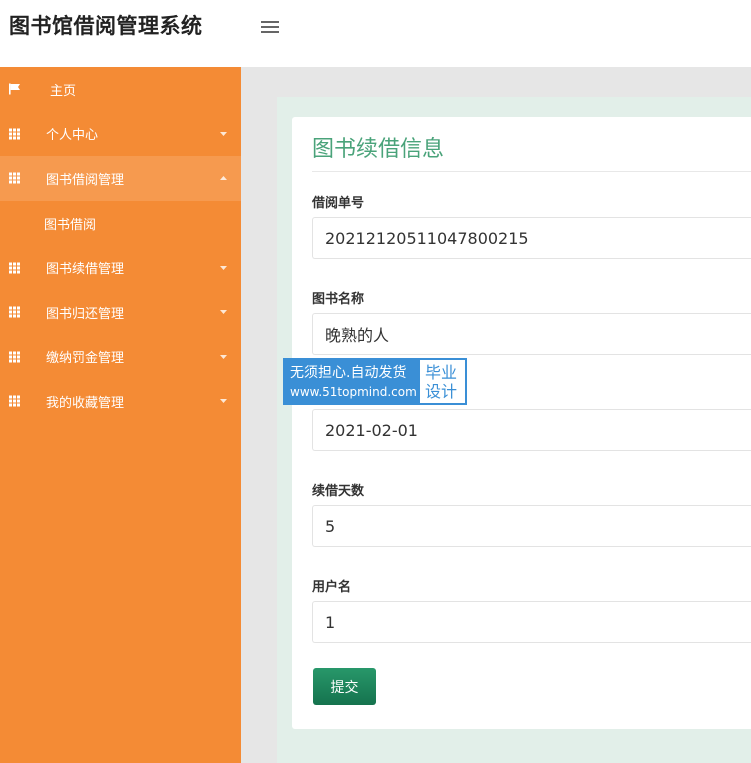 The image size is (751, 763). Describe the element at coordinates (338, 491) in the screenshot. I see `field-label-renew-days: 续借天数` at that location.